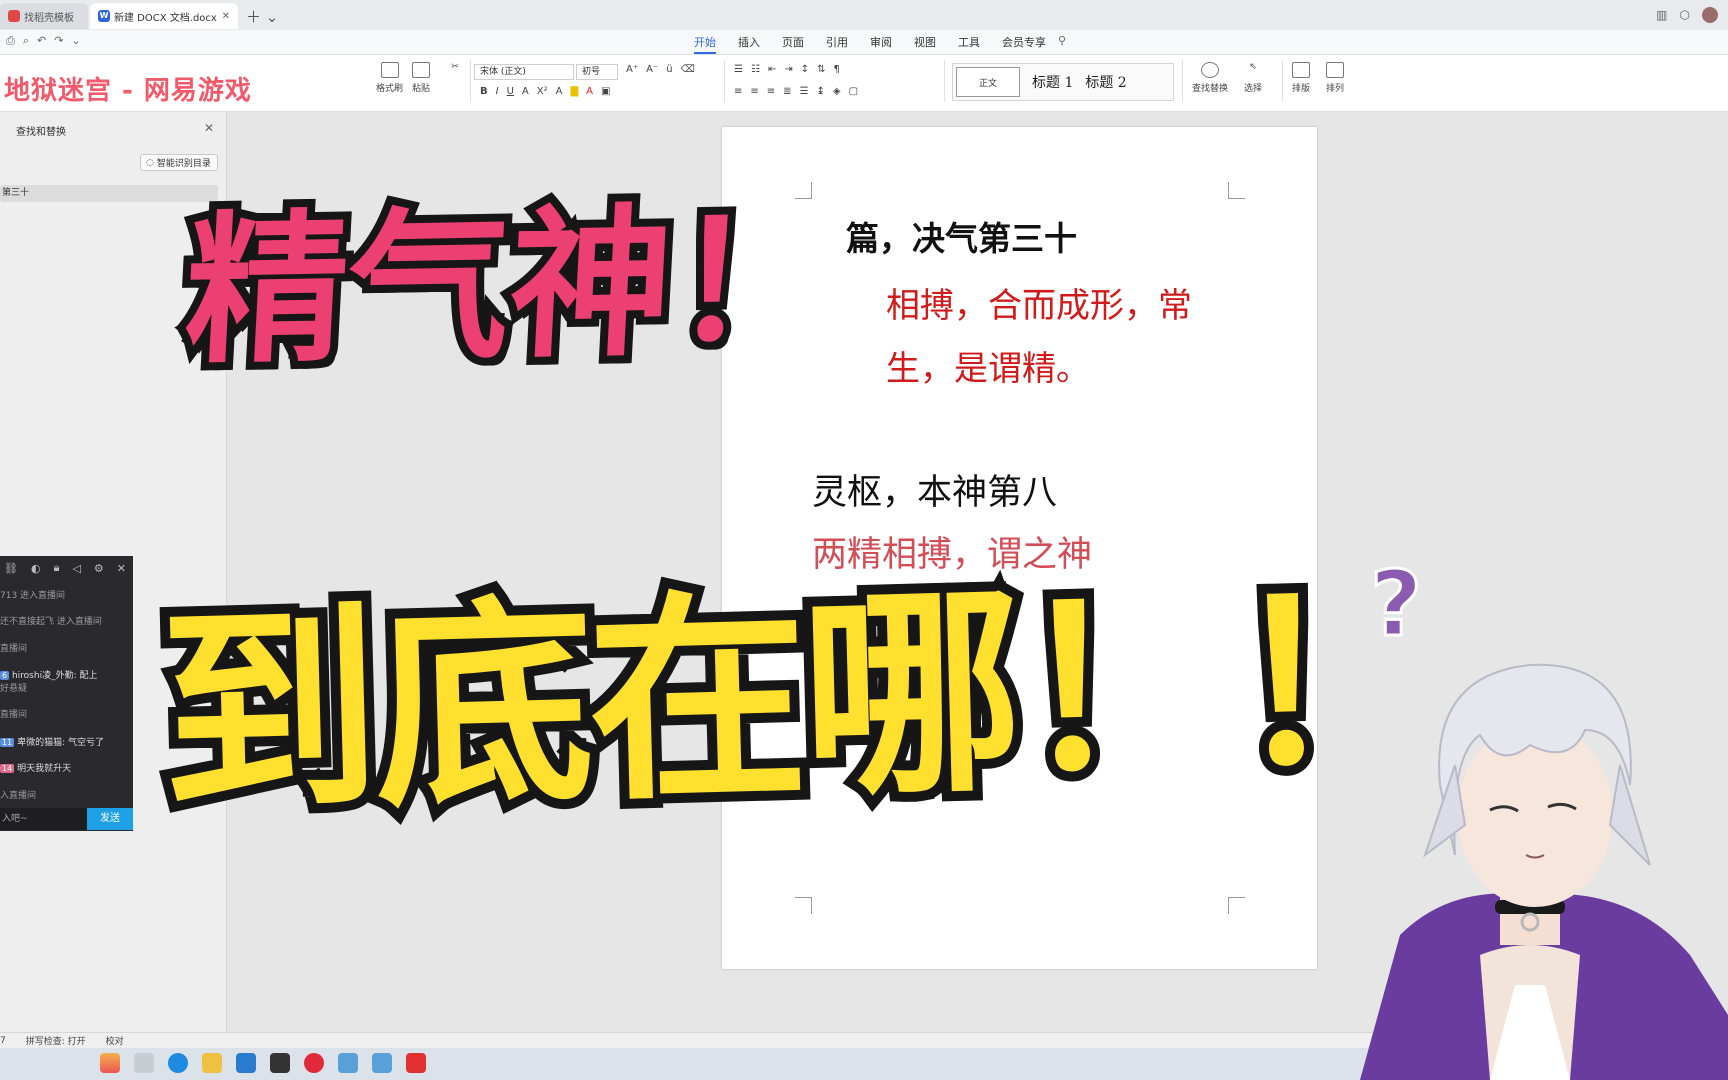  What do you see at coordinates (10, 41) in the screenshot?
I see `print-icon: ⎙` at bounding box center [10, 41].